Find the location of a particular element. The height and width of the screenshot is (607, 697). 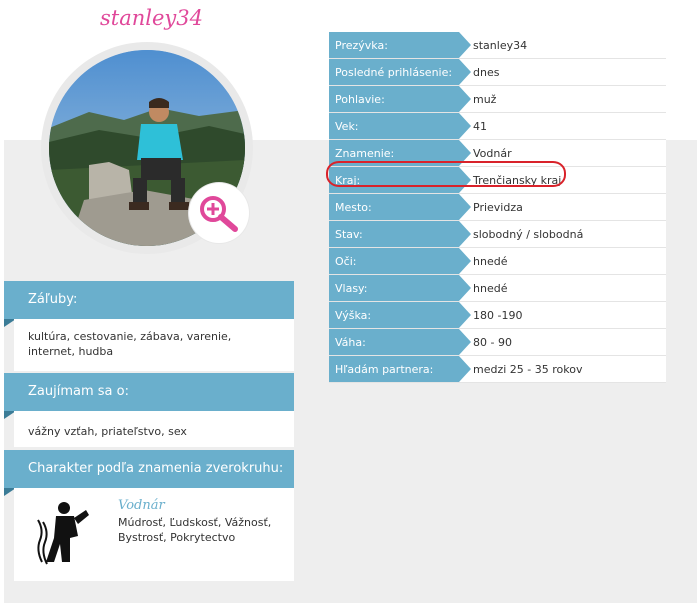

profile-field-value: dnes is located at coordinates (568, 72).